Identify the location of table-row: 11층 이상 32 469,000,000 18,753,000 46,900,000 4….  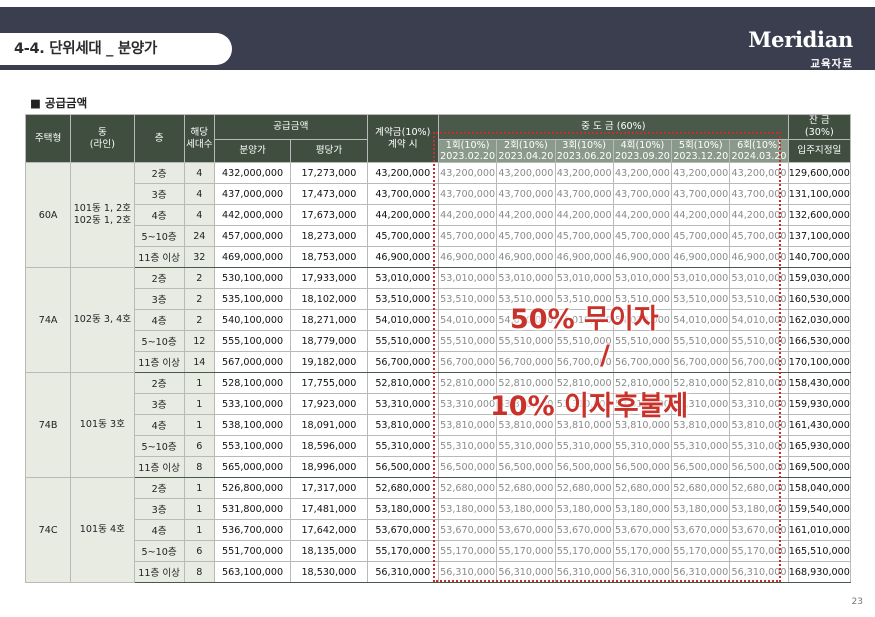
(439, 257).